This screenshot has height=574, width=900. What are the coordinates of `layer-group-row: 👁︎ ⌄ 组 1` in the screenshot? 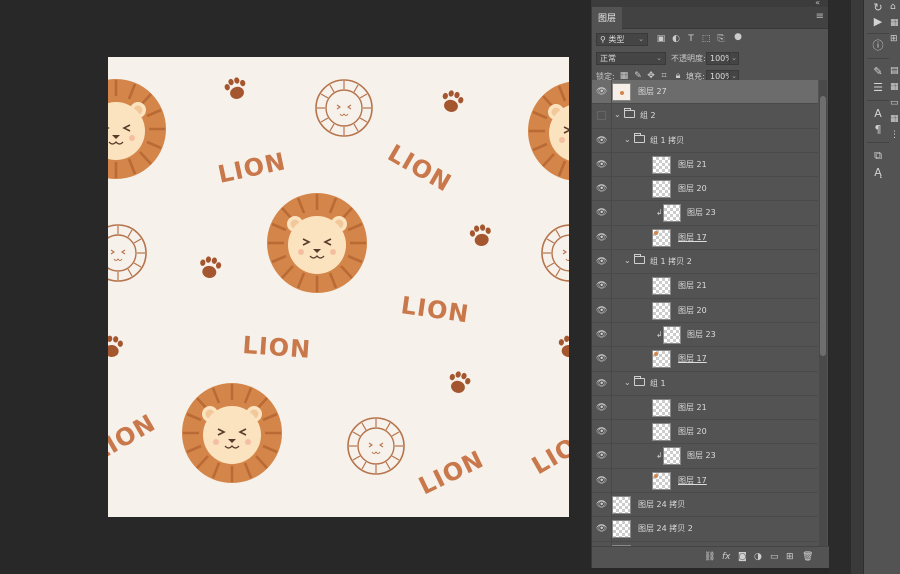 It's located at (705, 383).